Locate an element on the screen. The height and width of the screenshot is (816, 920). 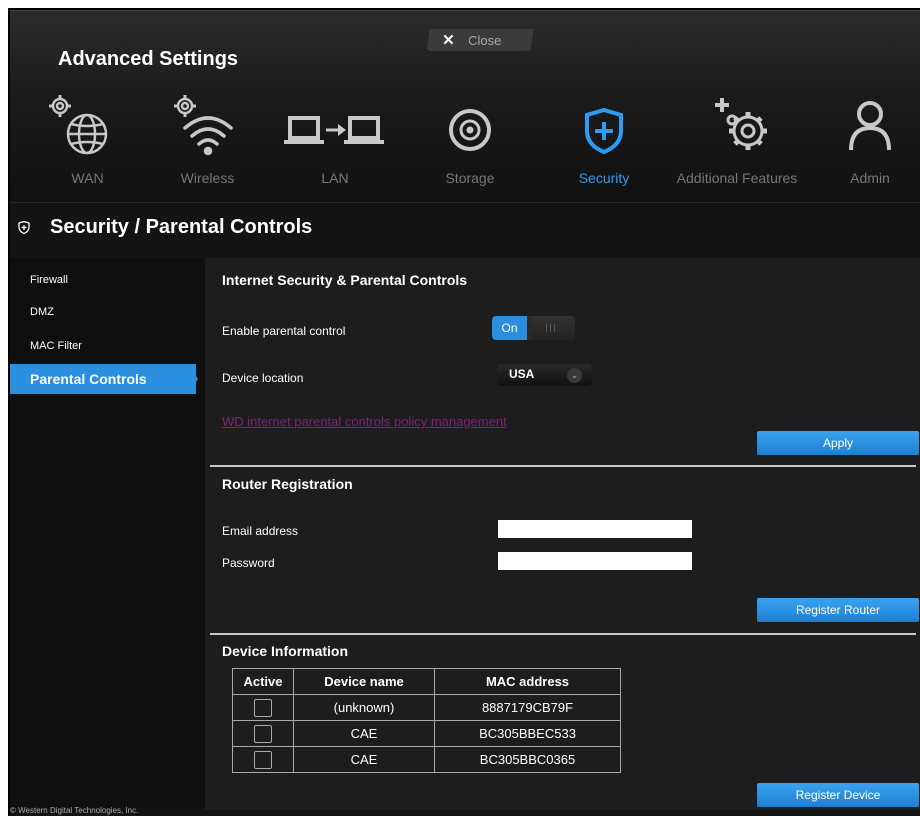
nav-item-wireless: Wireless is located at coordinates (207, 142).